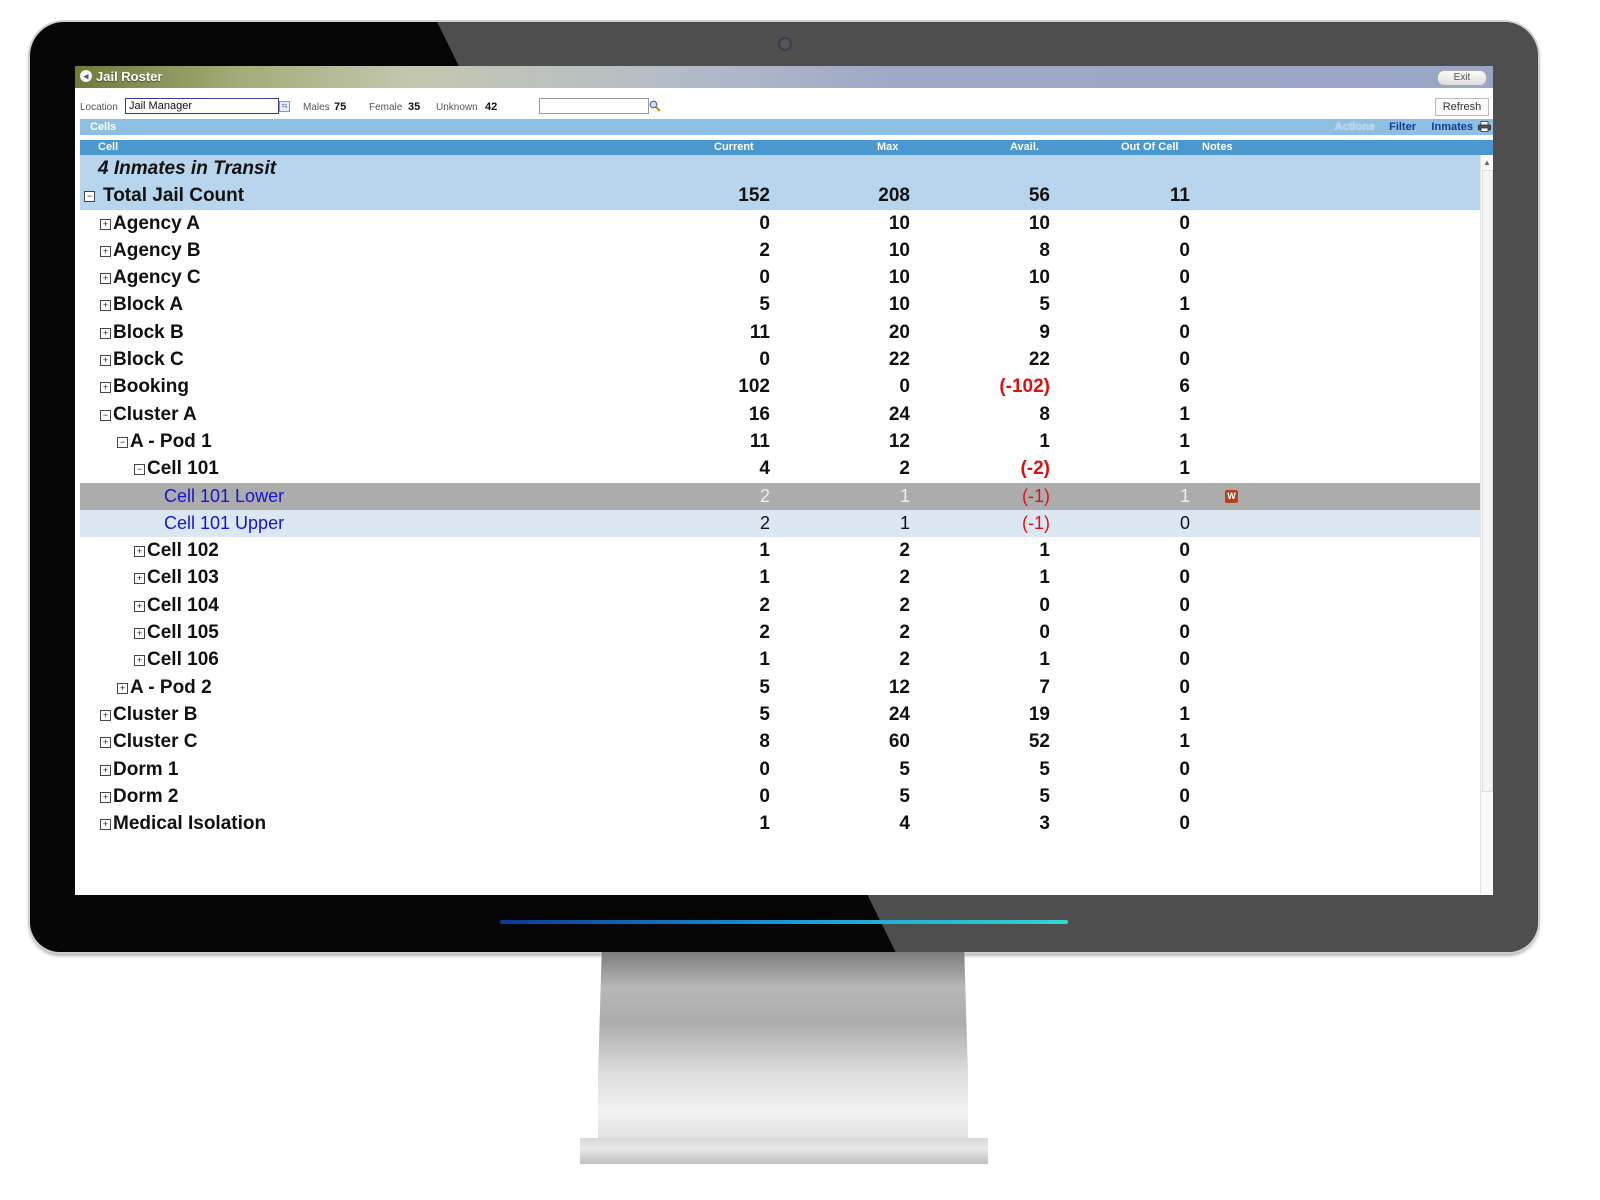 This screenshot has width=1600, height=1200. Describe the element at coordinates (780, 468) in the screenshot. I see `table-row: − Cell 101 4 2 (-2) 1` at that location.